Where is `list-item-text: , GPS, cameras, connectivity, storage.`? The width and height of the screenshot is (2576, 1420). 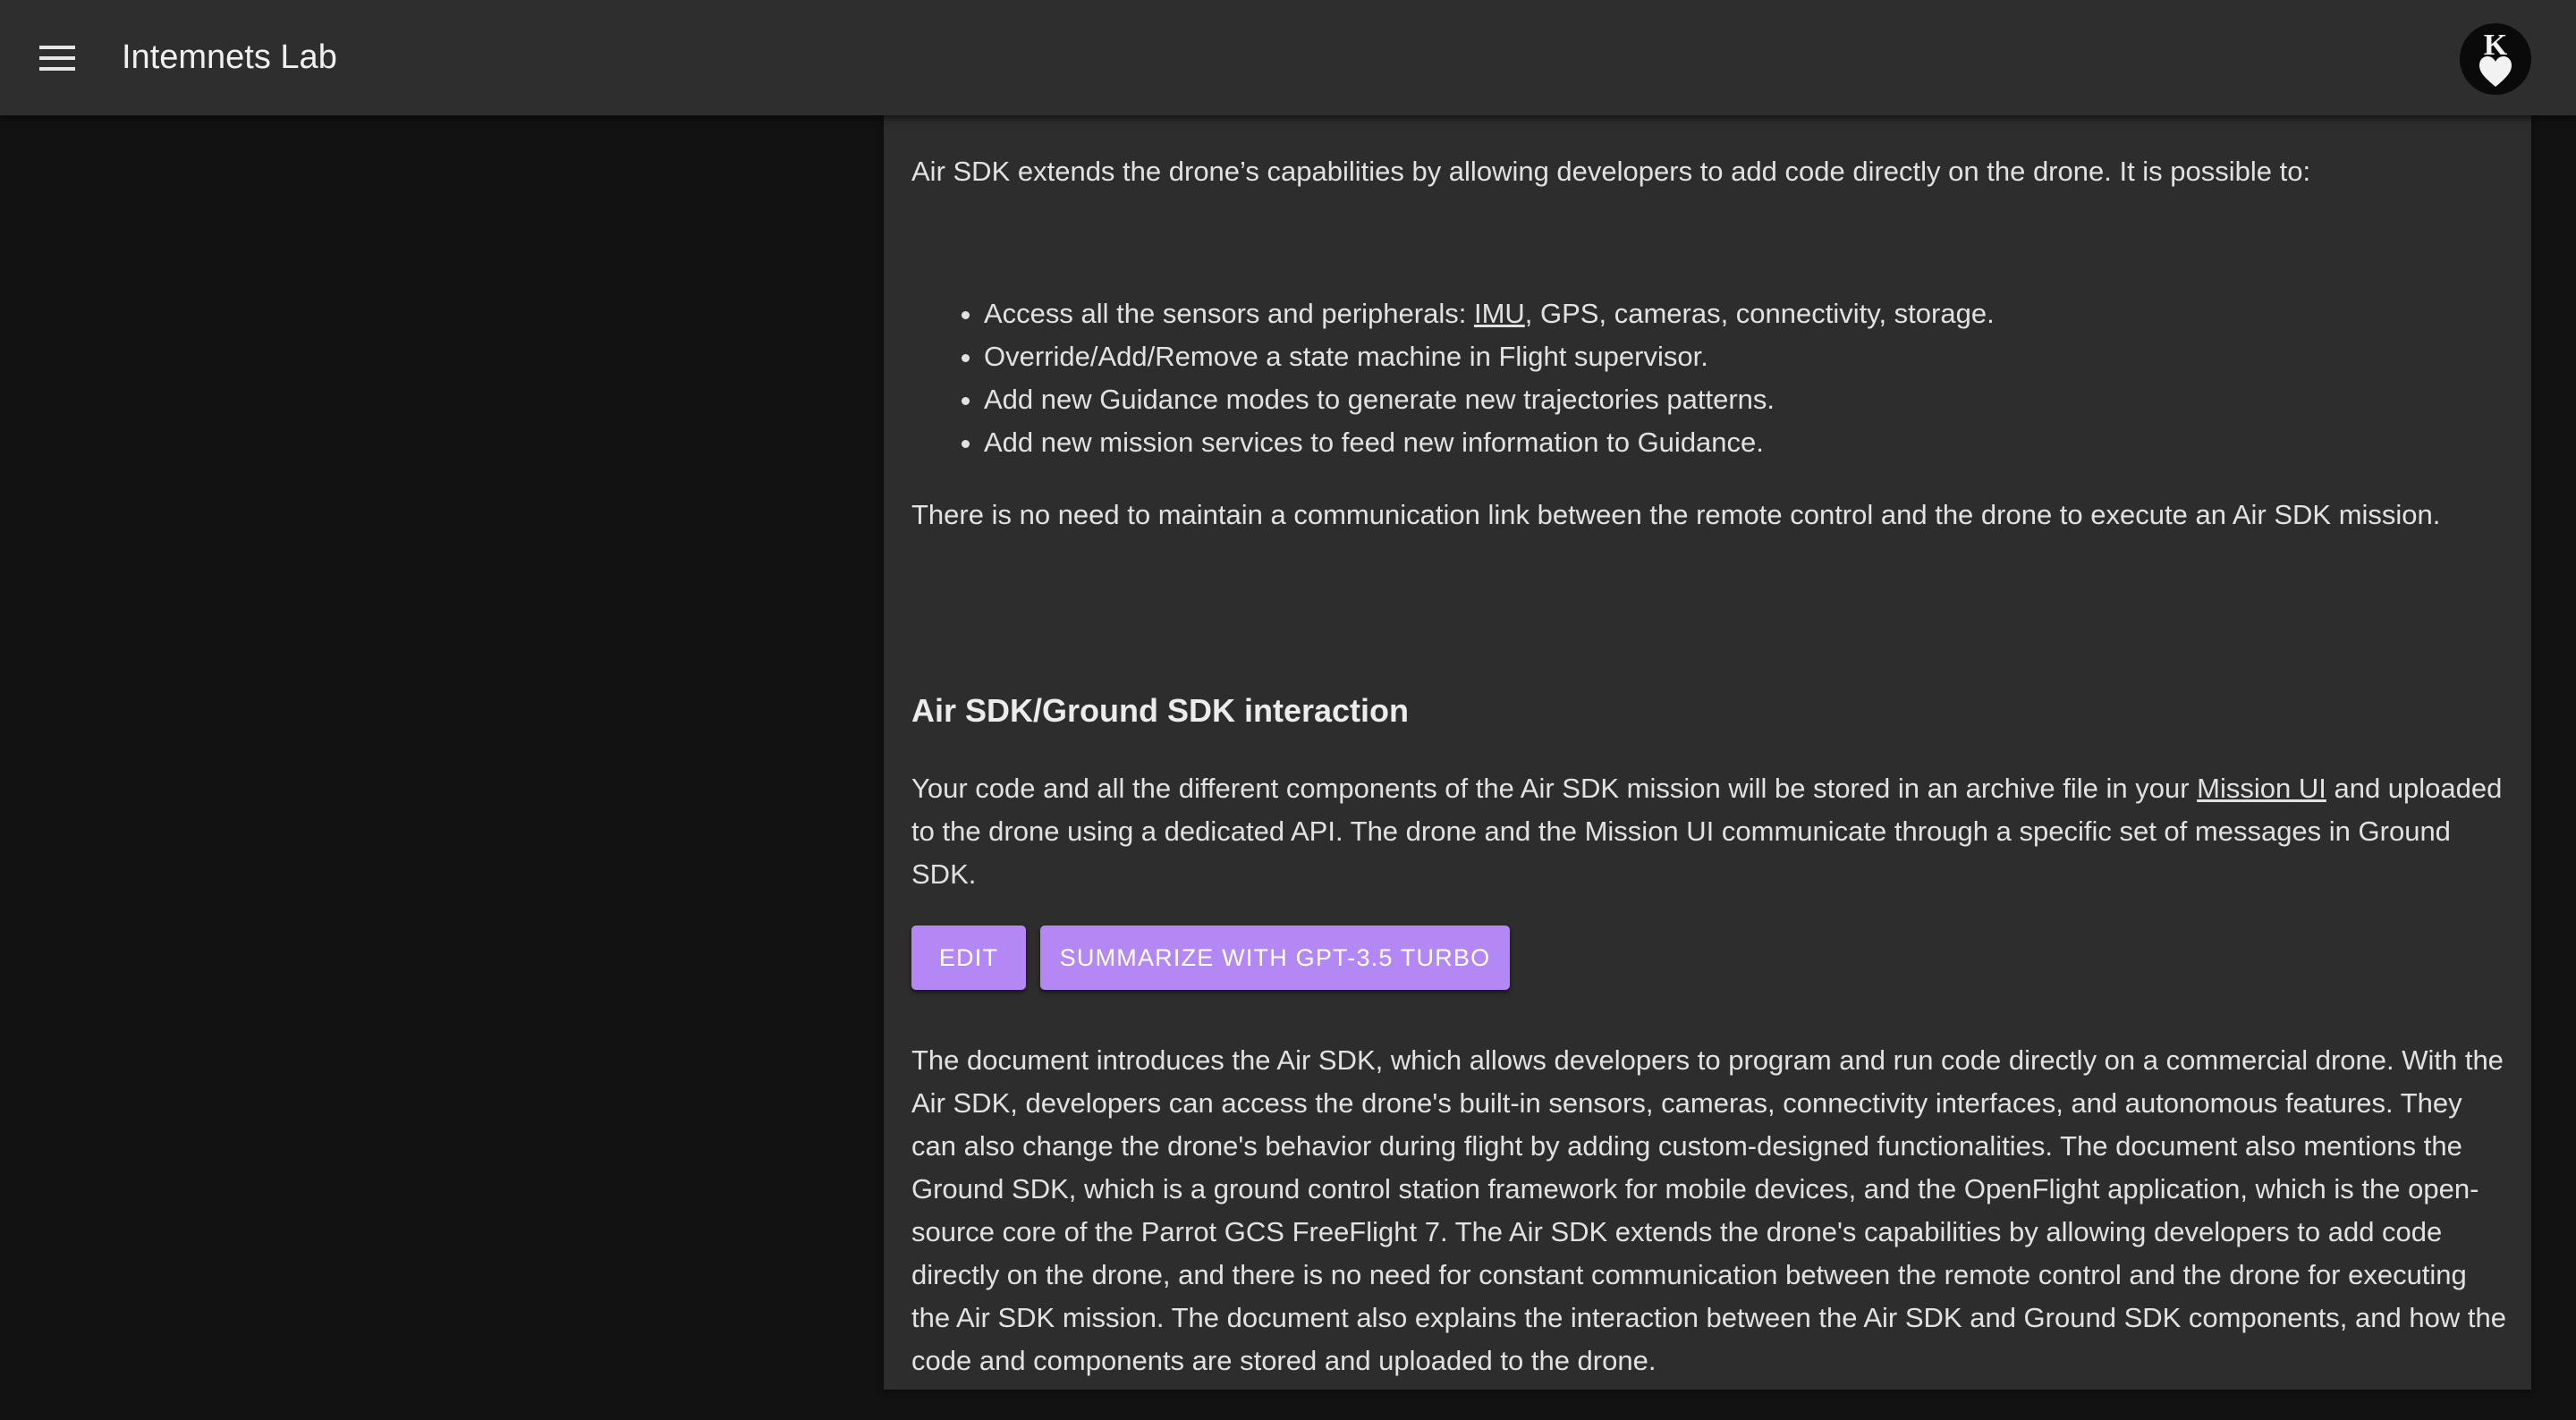
list-item-text: , GPS, cameras, connectivity, storage. is located at coordinates (1759, 313).